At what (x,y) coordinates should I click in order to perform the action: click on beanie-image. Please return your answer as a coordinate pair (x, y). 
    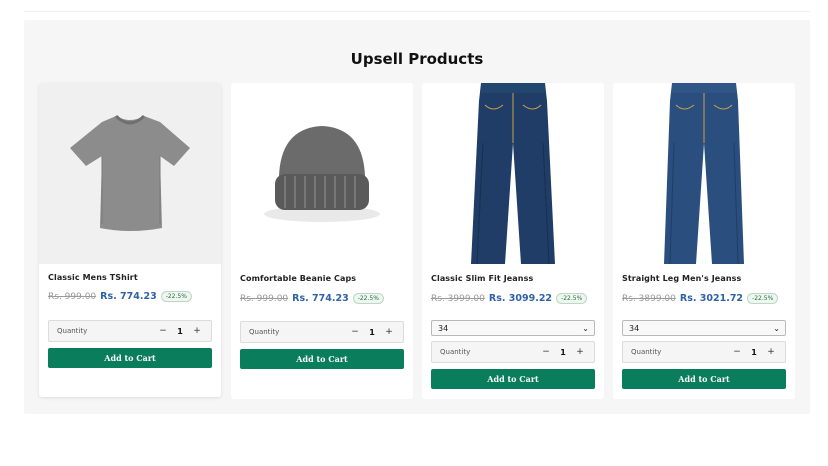
    Looking at the image, I should click on (322, 173).